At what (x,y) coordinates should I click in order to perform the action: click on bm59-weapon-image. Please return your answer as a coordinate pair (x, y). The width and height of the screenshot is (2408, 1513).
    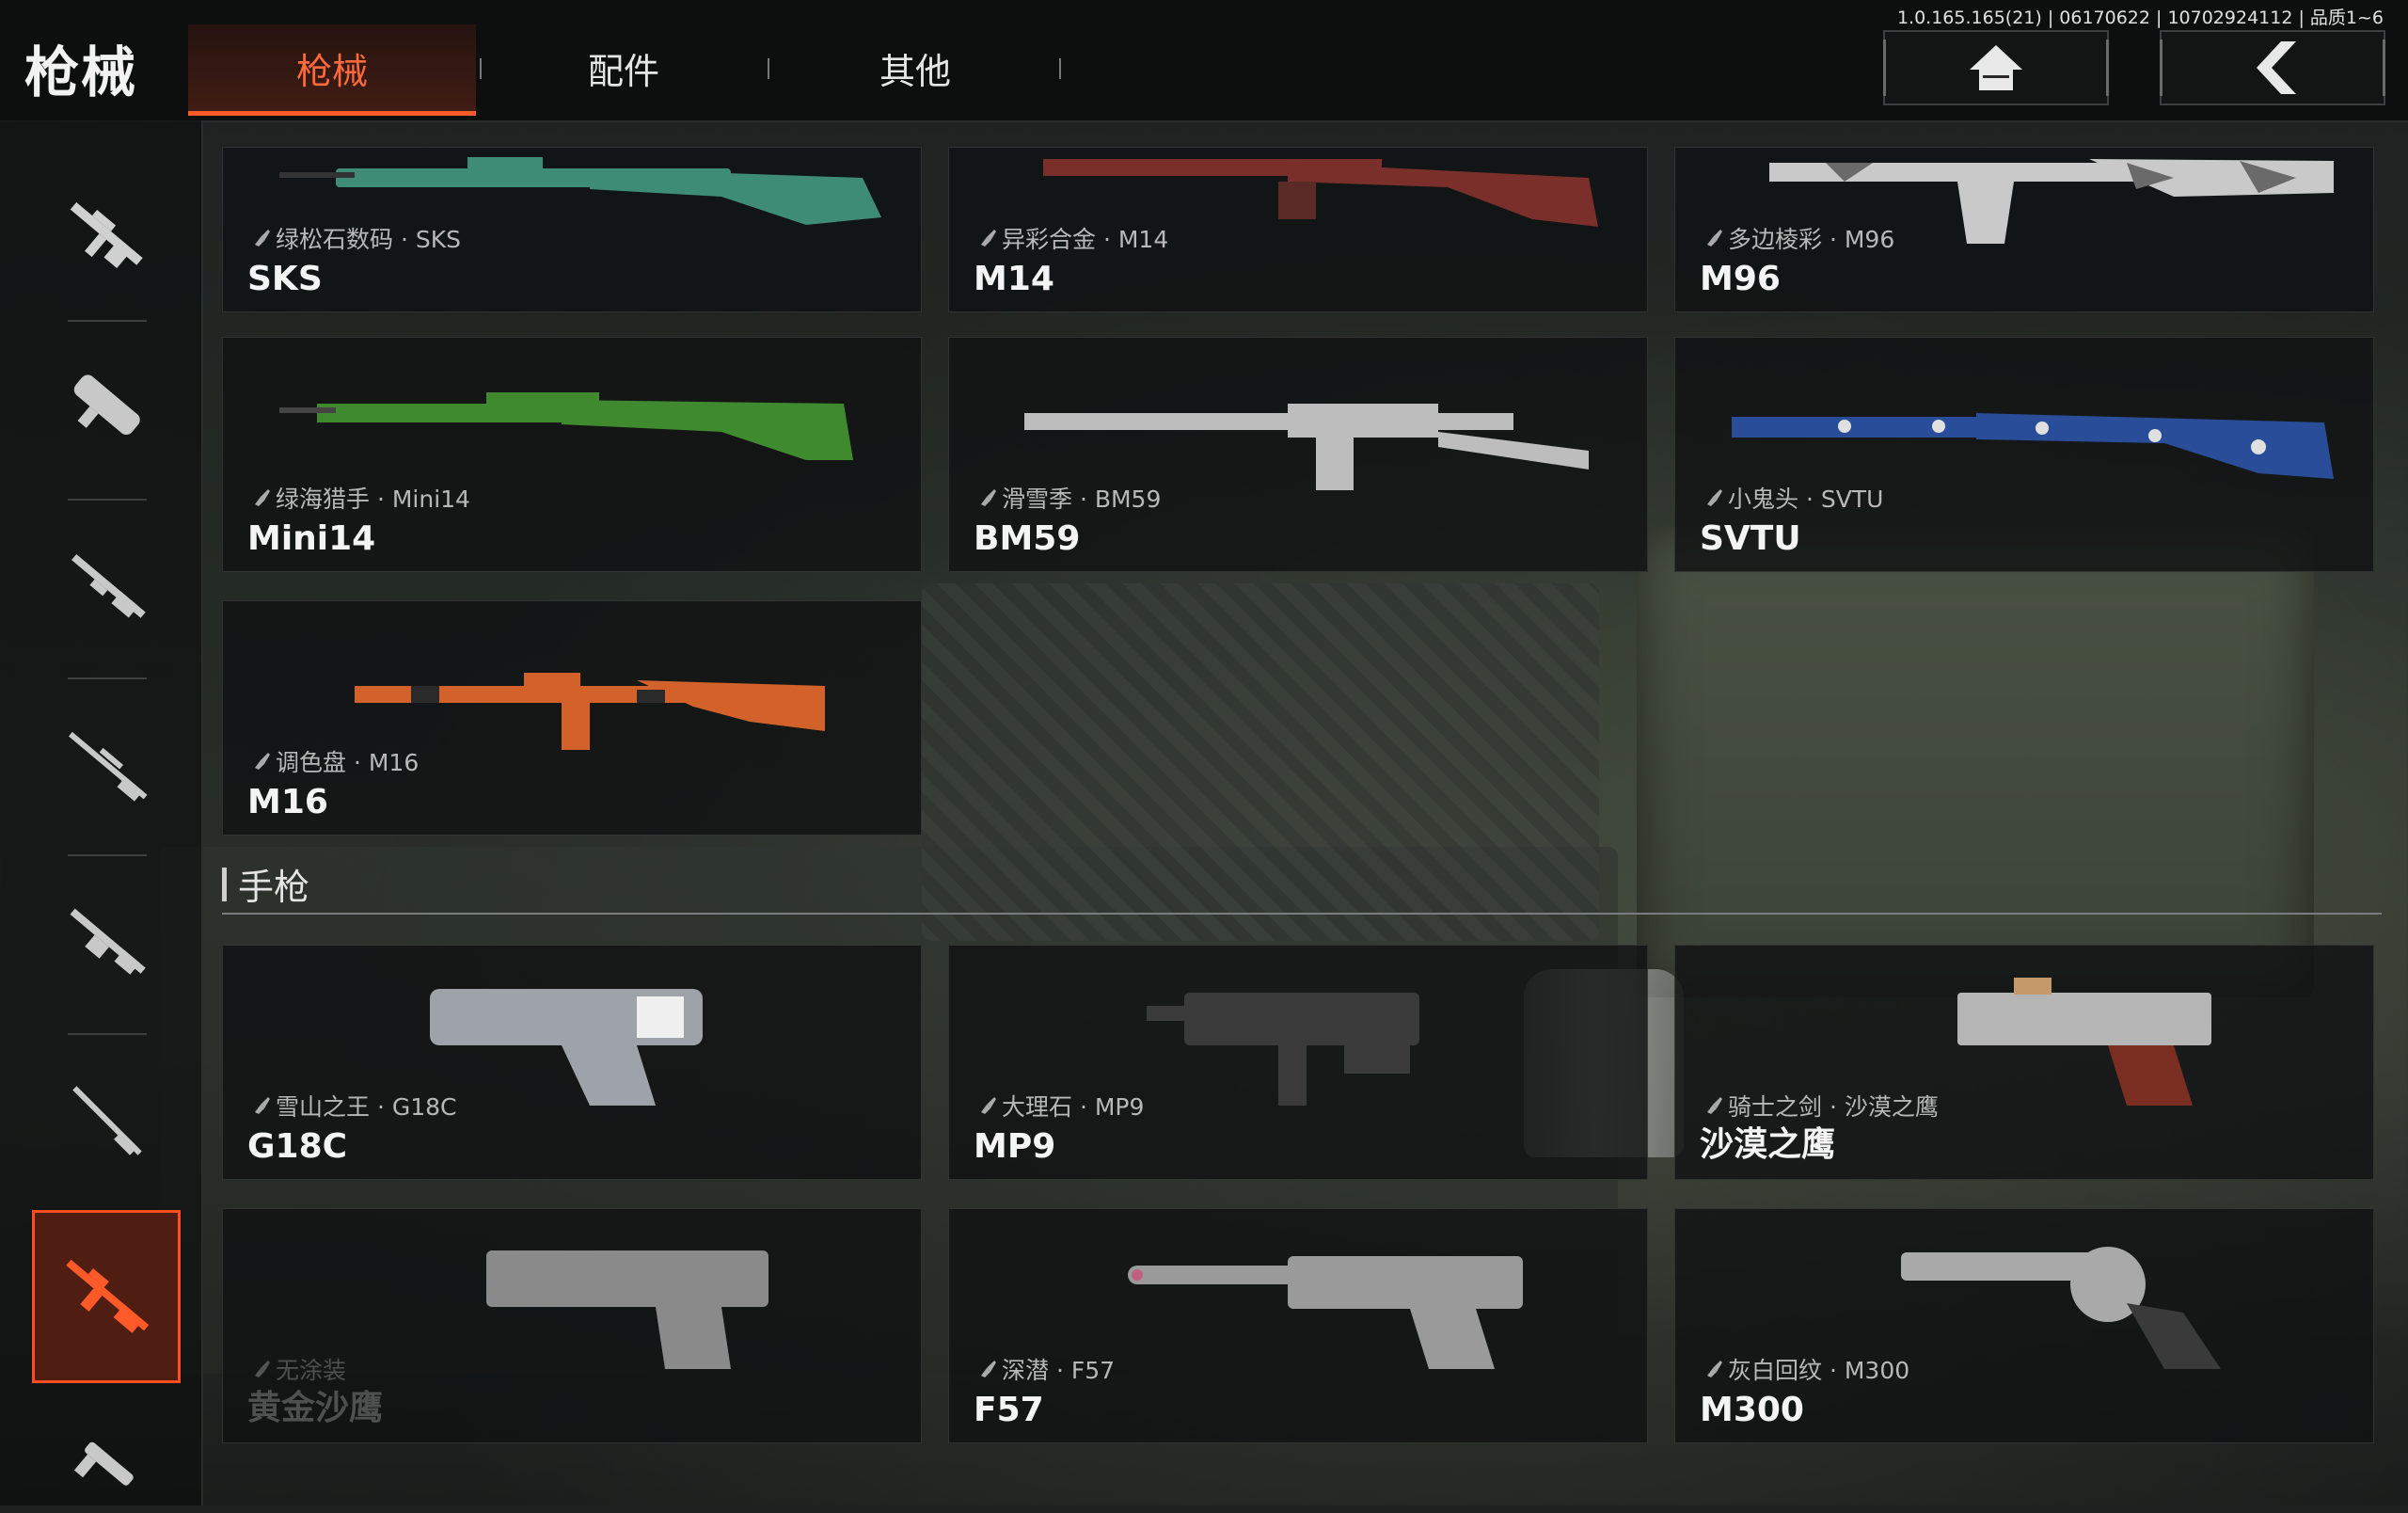
    Looking at the image, I should click on (1306, 447).